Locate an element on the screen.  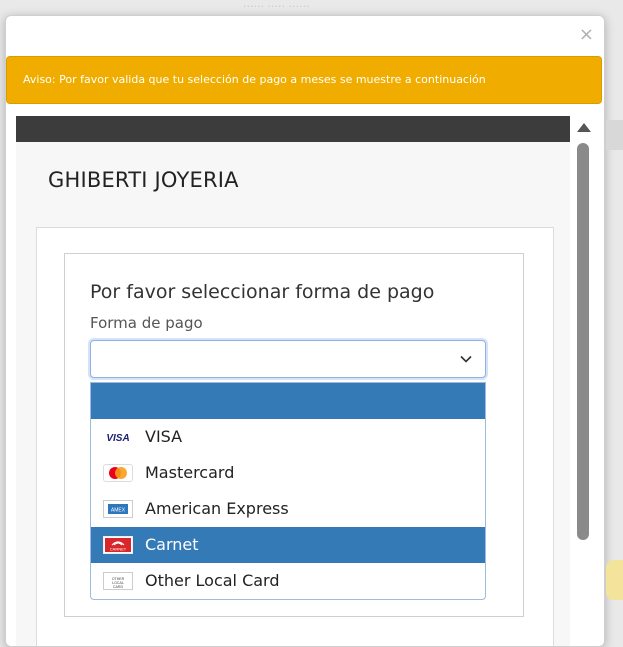
form-title: Por favor seleccionar forma de pago is located at coordinates (262, 292).